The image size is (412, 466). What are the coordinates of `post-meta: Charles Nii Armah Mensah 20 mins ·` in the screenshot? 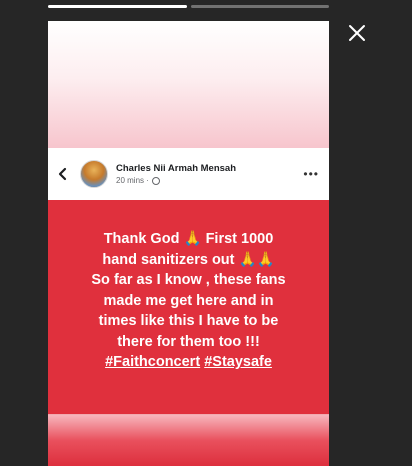 It's located at (176, 174).